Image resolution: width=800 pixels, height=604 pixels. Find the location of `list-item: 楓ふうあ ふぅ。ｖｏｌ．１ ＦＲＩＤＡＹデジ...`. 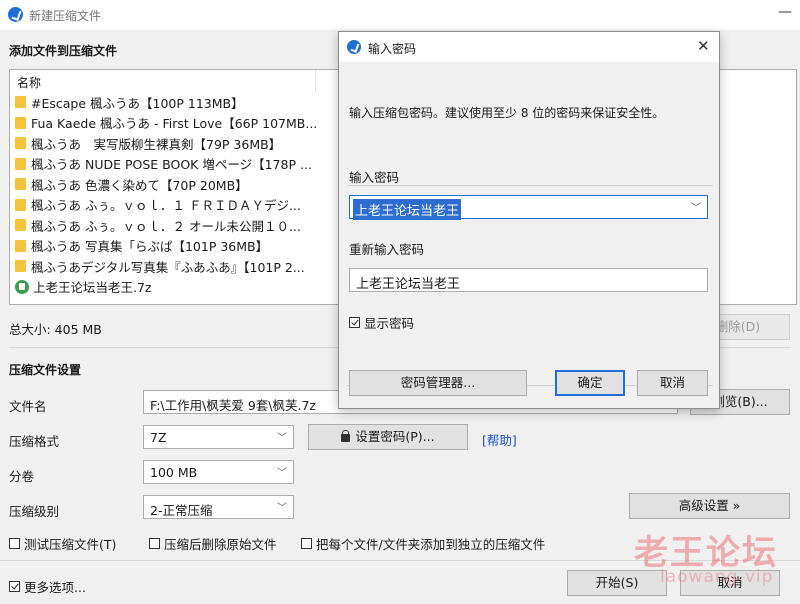

list-item: 楓ふうあ ふぅ。ｖｏｌ．１ ＦＲＩＤＡＹデジ... is located at coordinates (158, 205).